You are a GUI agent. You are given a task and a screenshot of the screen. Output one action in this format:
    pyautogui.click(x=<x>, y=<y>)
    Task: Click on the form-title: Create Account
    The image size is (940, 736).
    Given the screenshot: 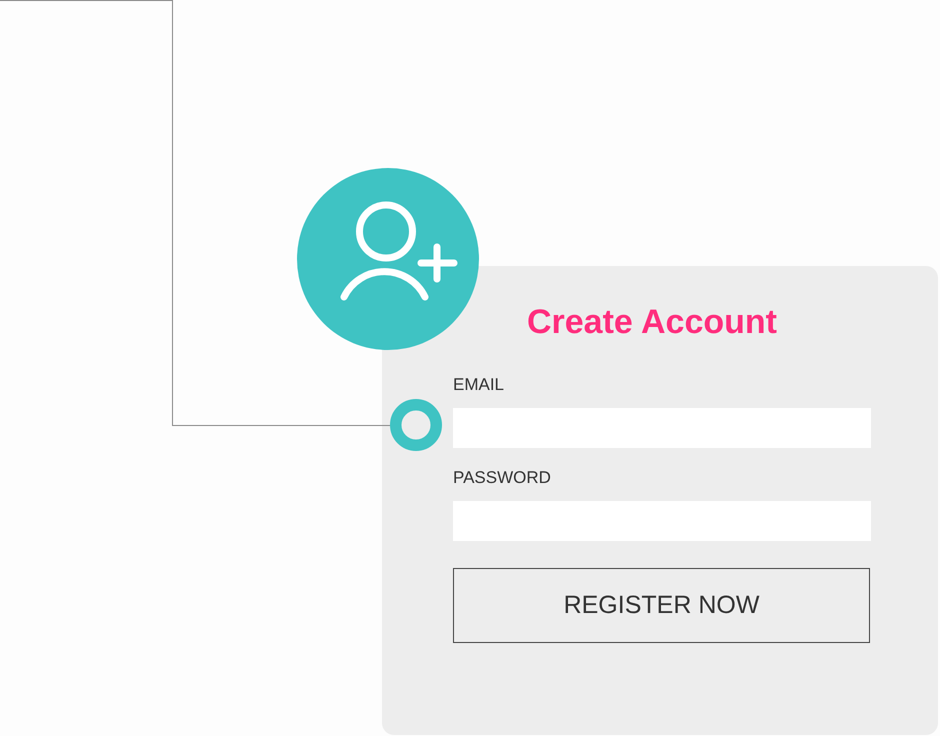 What is the action you would take?
    pyautogui.click(x=652, y=322)
    